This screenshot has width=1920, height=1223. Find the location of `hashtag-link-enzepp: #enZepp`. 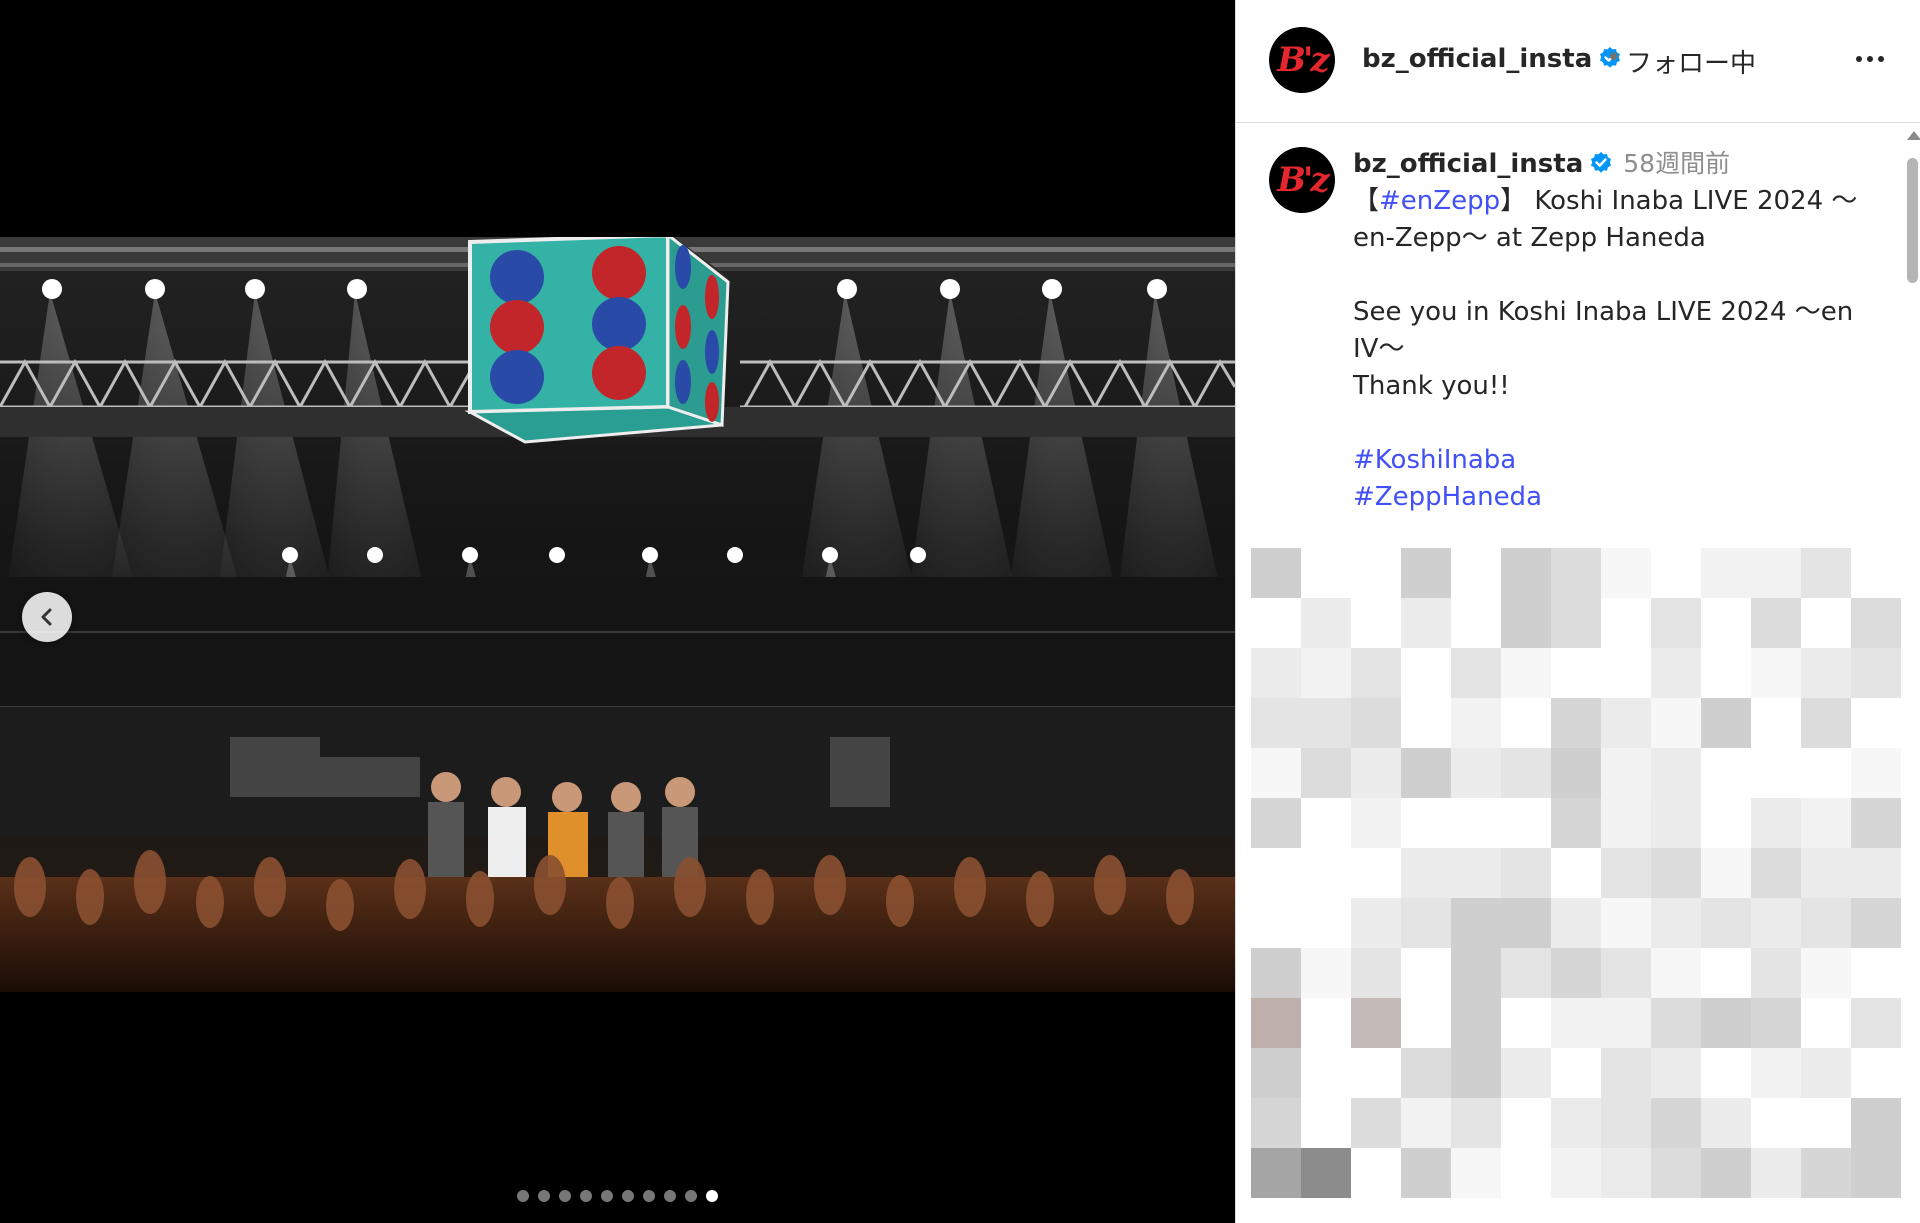

hashtag-link-enzepp: #enZepp is located at coordinates (1439, 201).